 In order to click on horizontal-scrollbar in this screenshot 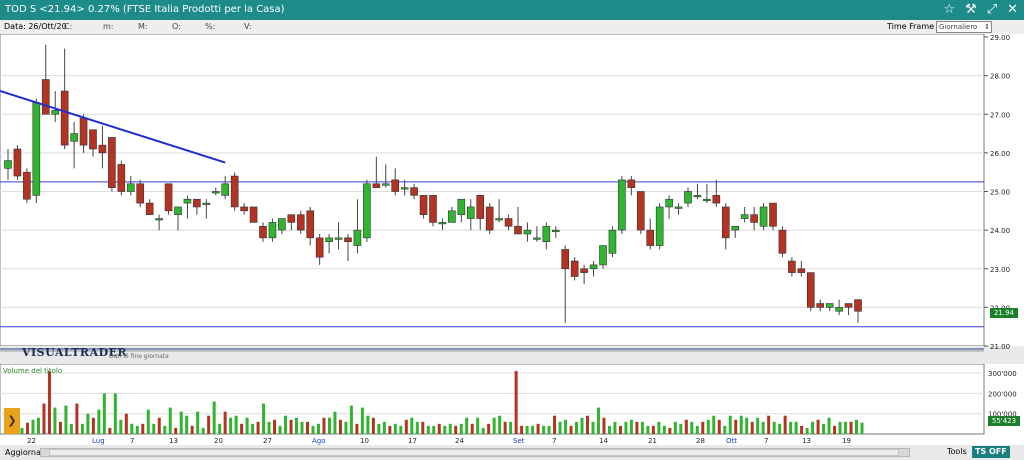, I will do `click(475, 452)`.